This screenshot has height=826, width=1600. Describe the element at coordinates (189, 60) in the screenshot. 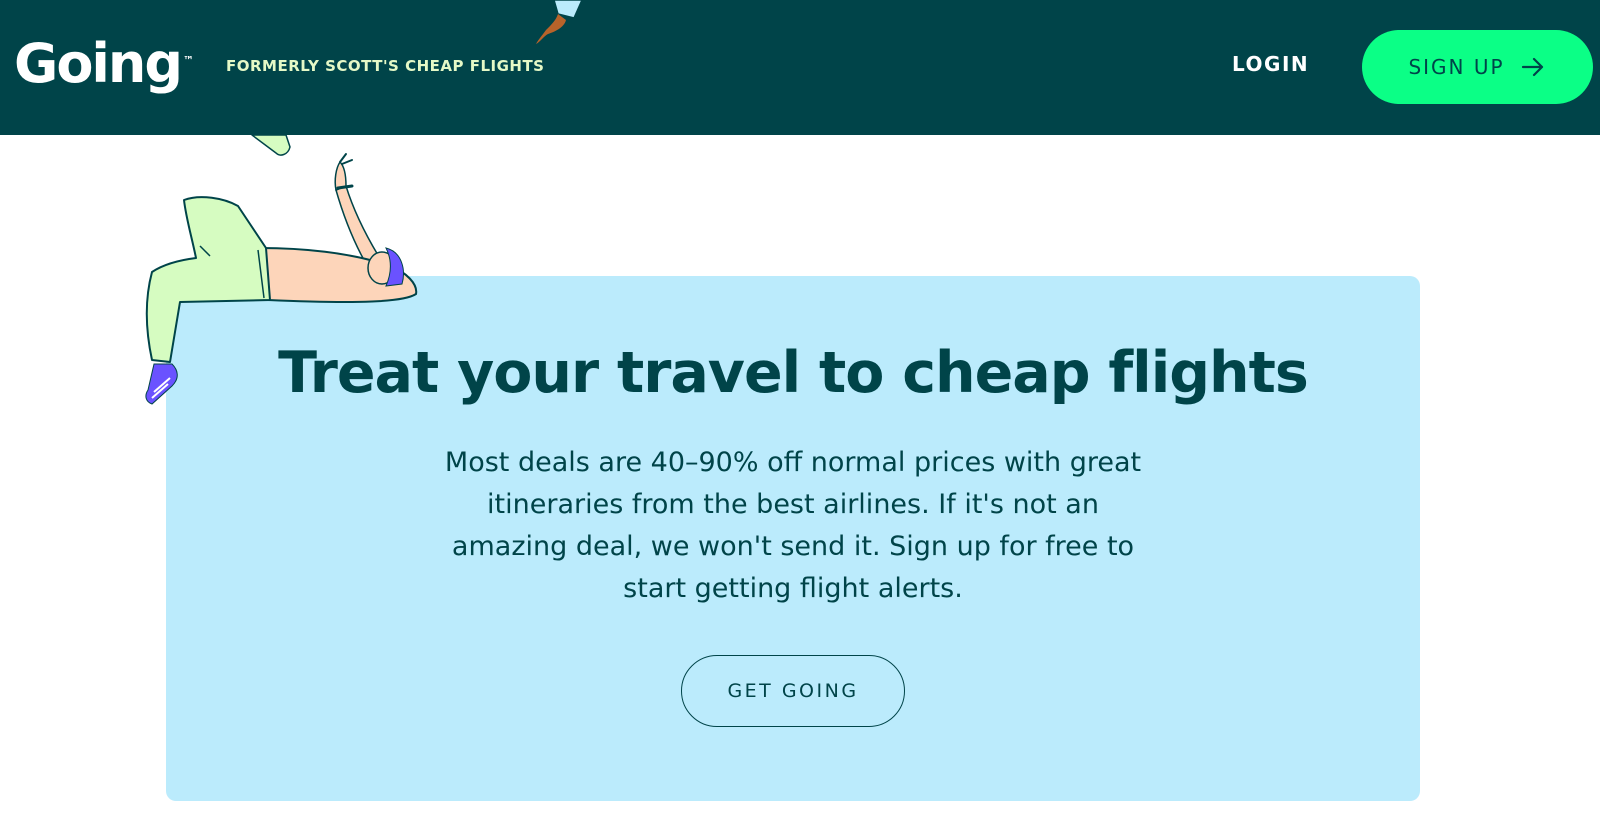

I see `logo-trademark: ™` at that location.